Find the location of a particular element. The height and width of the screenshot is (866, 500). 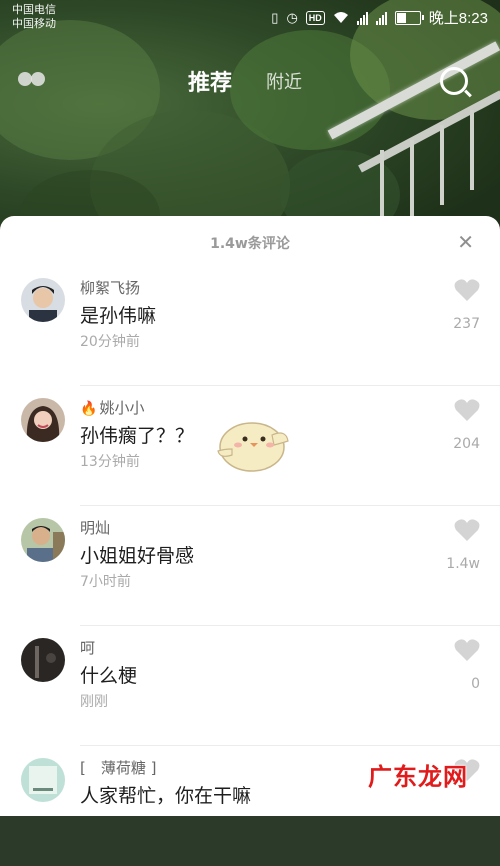

signal-icon is located at coordinates (362, 18).